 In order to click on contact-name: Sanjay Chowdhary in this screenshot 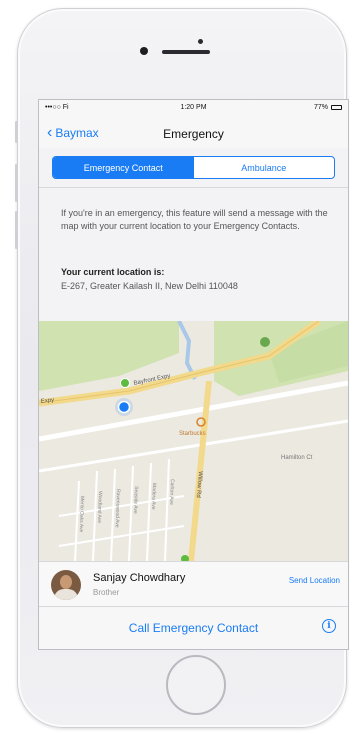, I will do `click(139, 578)`.